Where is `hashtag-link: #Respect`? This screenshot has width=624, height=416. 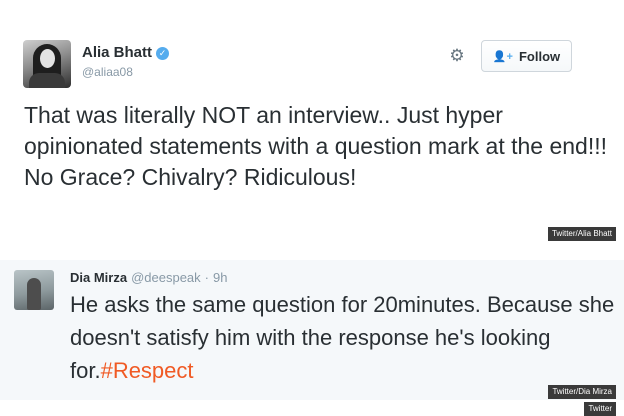
hashtag-link: #Respect is located at coordinates (147, 370).